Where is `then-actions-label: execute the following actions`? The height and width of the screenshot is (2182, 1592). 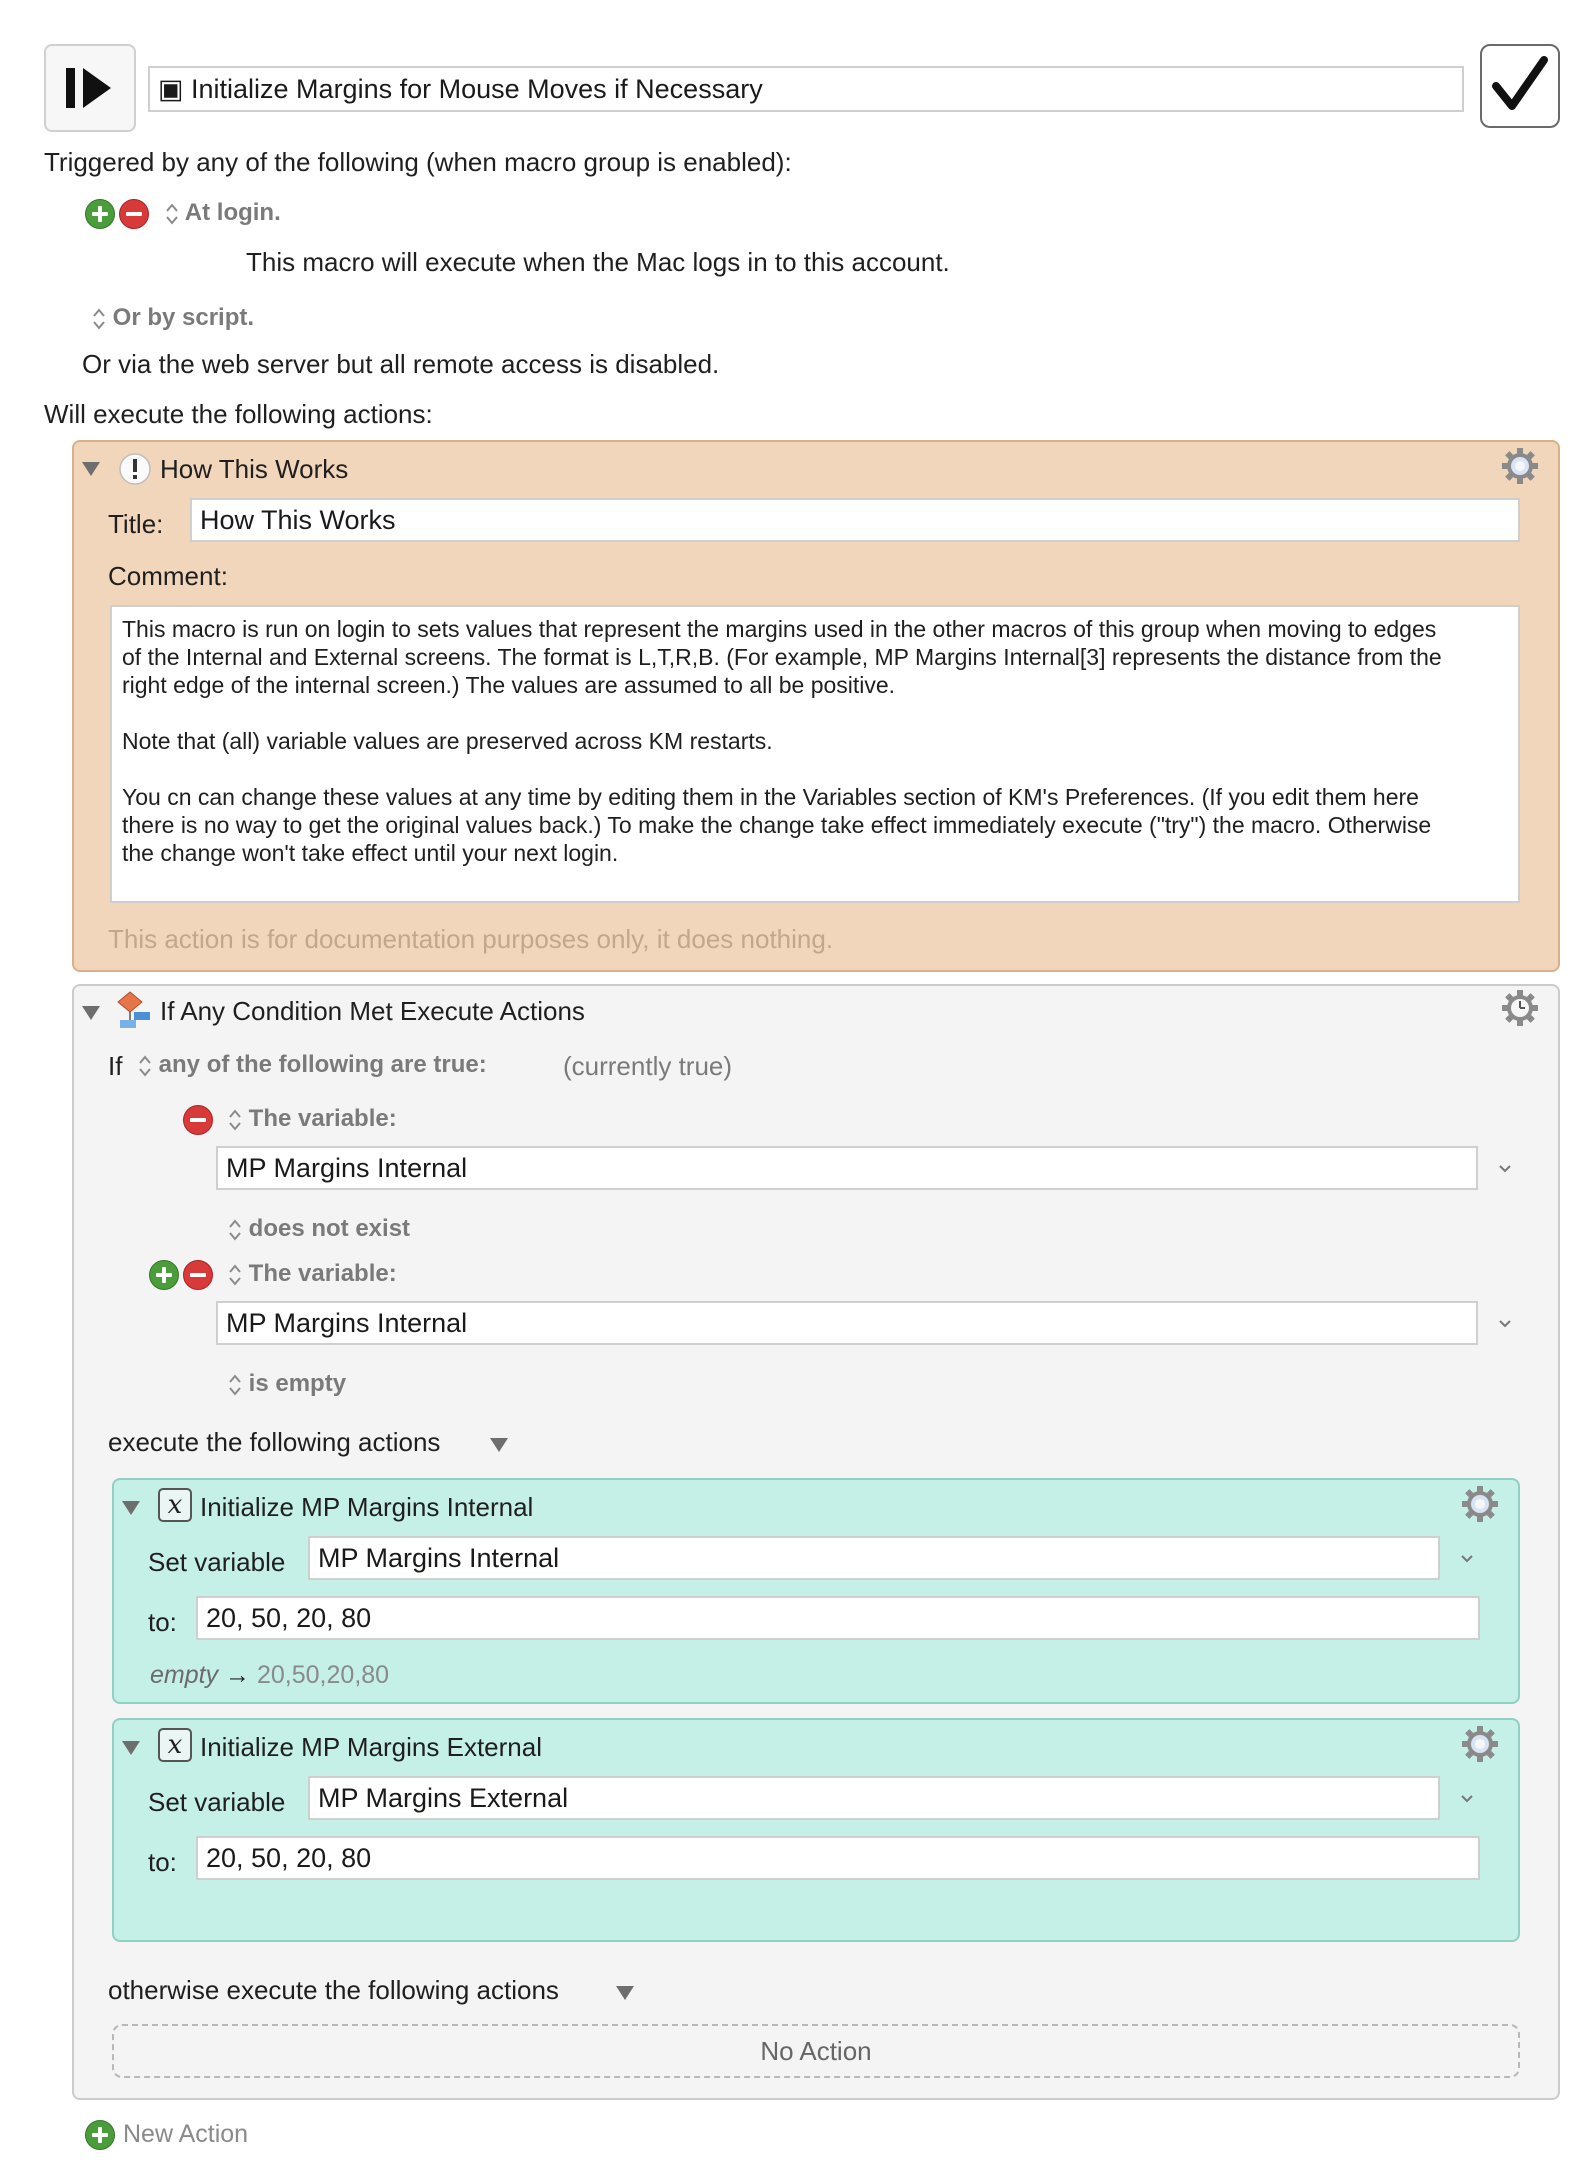 then-actions-label: execute the following actions is located at coordinates (274, 1442).